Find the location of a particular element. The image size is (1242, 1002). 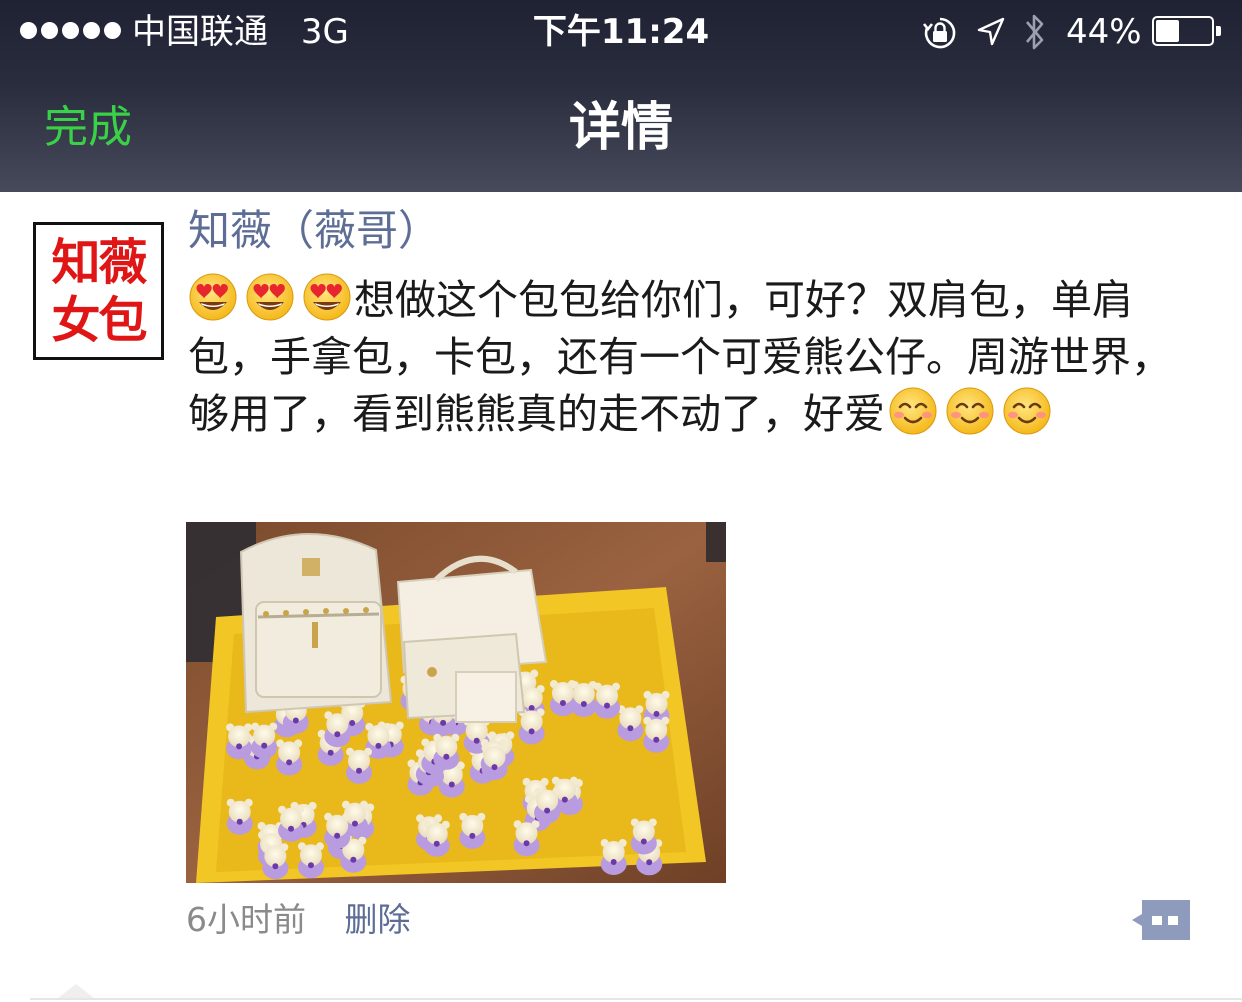

comment-icon is located at coordinates (1161, 920).